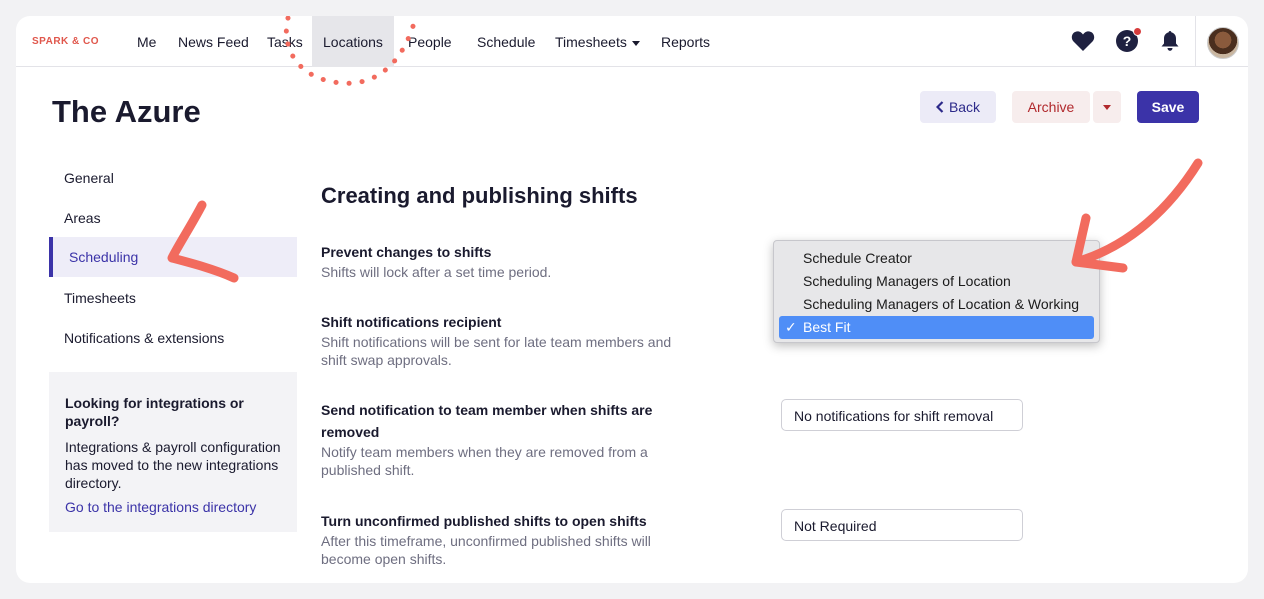  Describe the element at coordinates (203, 241) in the screenshot. I see `arrow-to-scheduling` at that location.